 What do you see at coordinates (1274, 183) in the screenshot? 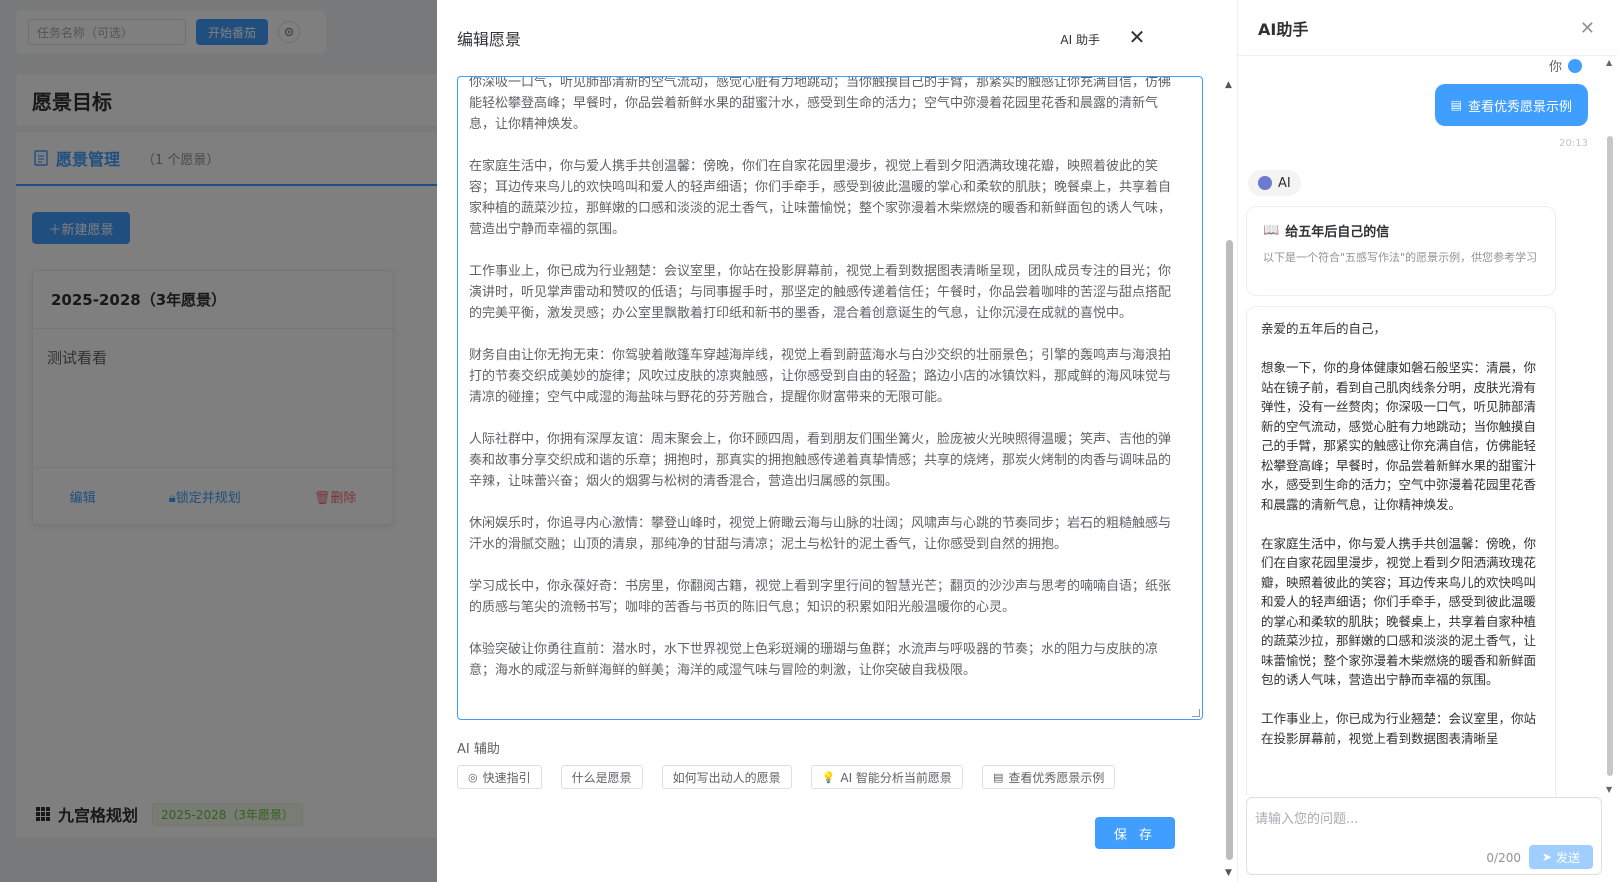
I see `ai-label: AI` at bounding box center [1274, 183].